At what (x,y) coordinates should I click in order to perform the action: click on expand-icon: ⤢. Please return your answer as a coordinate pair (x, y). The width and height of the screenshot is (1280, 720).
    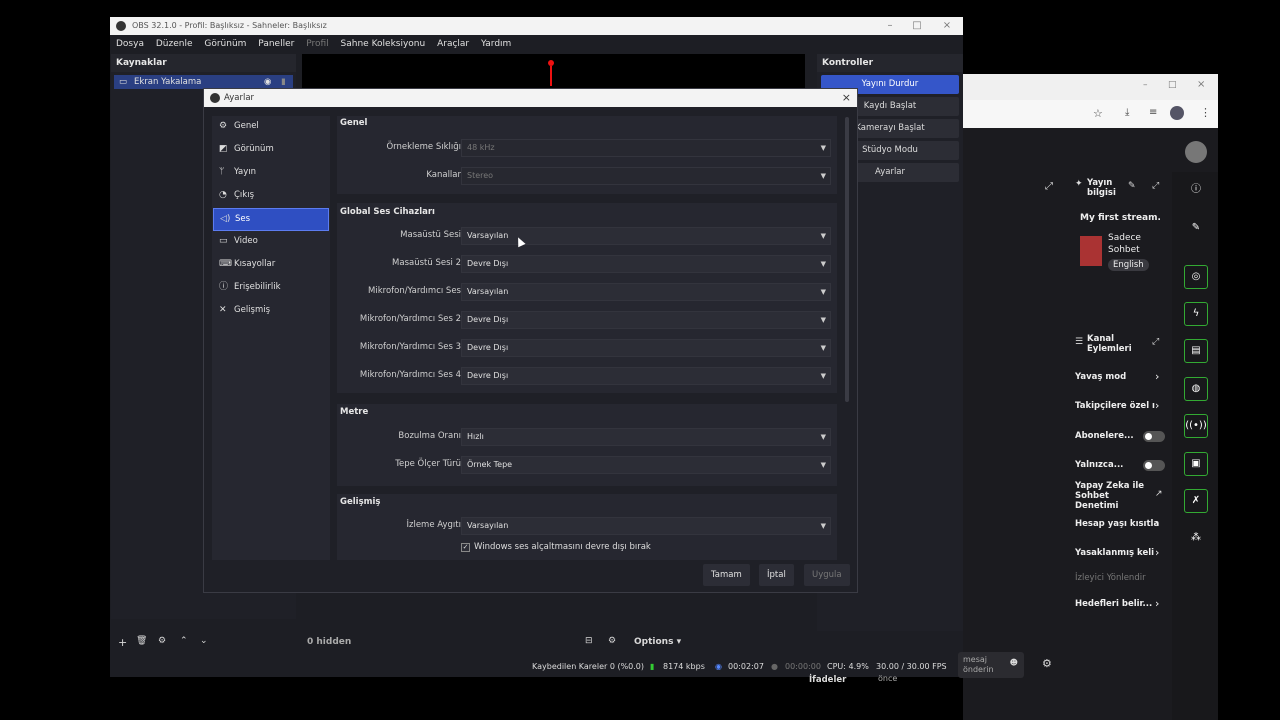
    Looking at the image, I should click on (1155, 186).